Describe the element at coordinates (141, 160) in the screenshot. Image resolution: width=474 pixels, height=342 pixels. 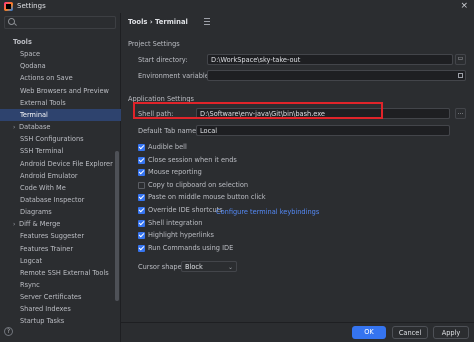
I see `checkbox-close-session-when-it-ends` at that location.